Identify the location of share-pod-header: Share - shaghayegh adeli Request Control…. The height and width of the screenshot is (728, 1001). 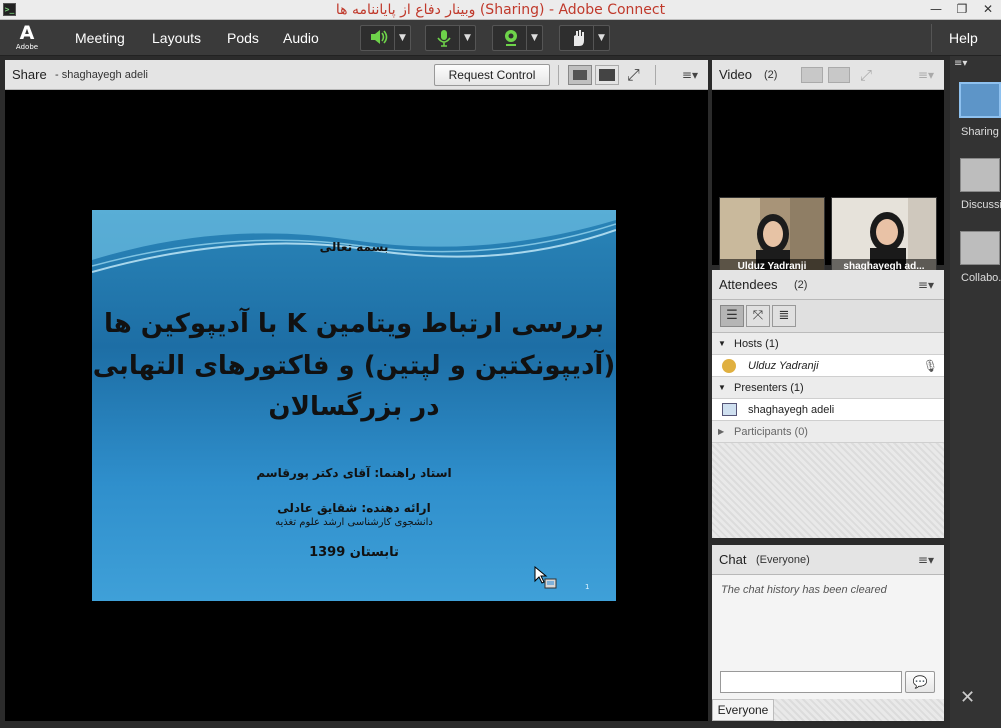
(356, 75).